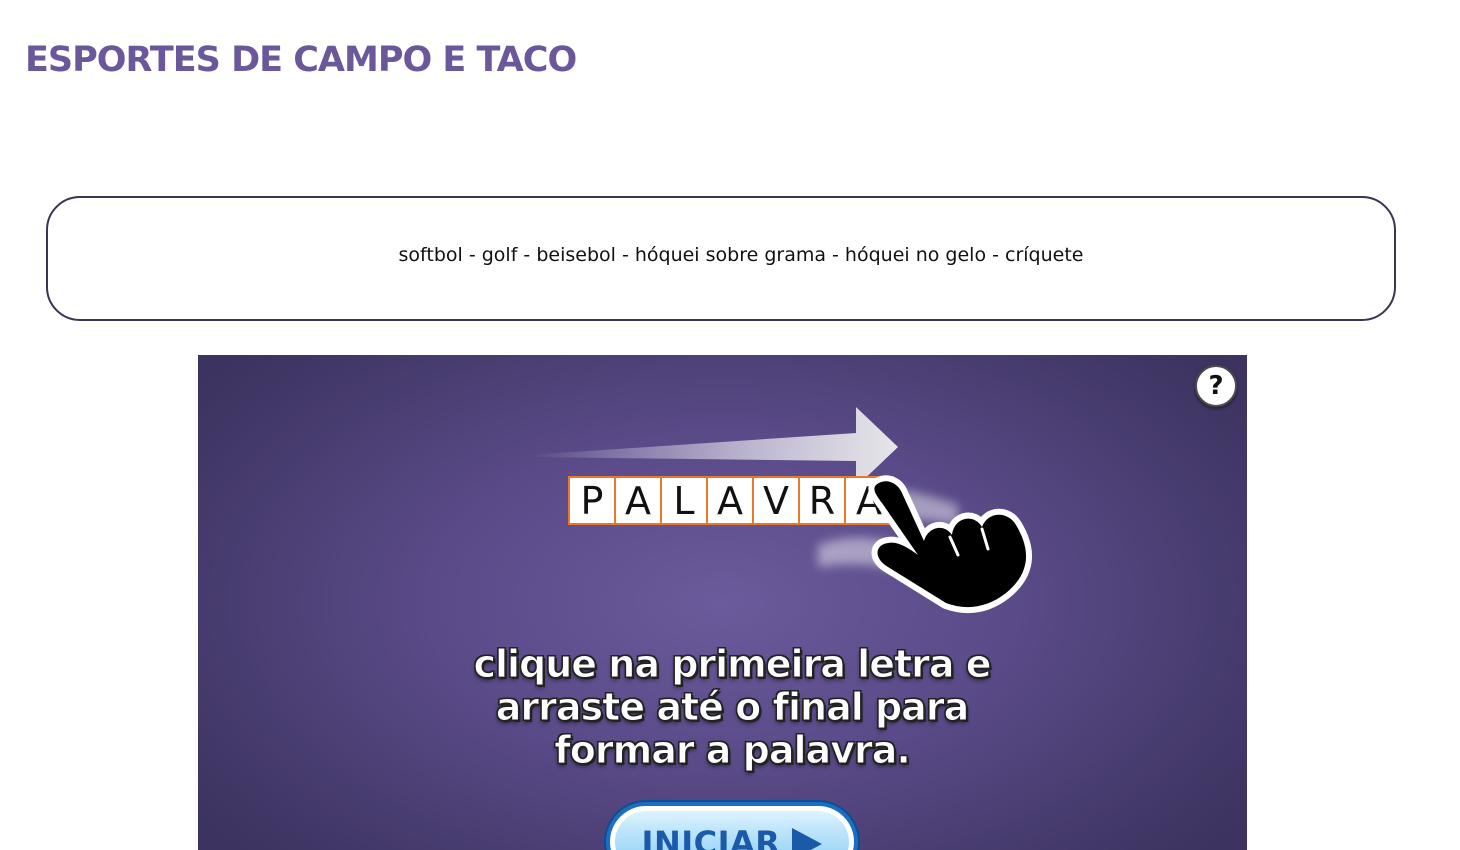 The image size is (1460, 850). I want to click on start-button: INICIAR, so click(732, 826).